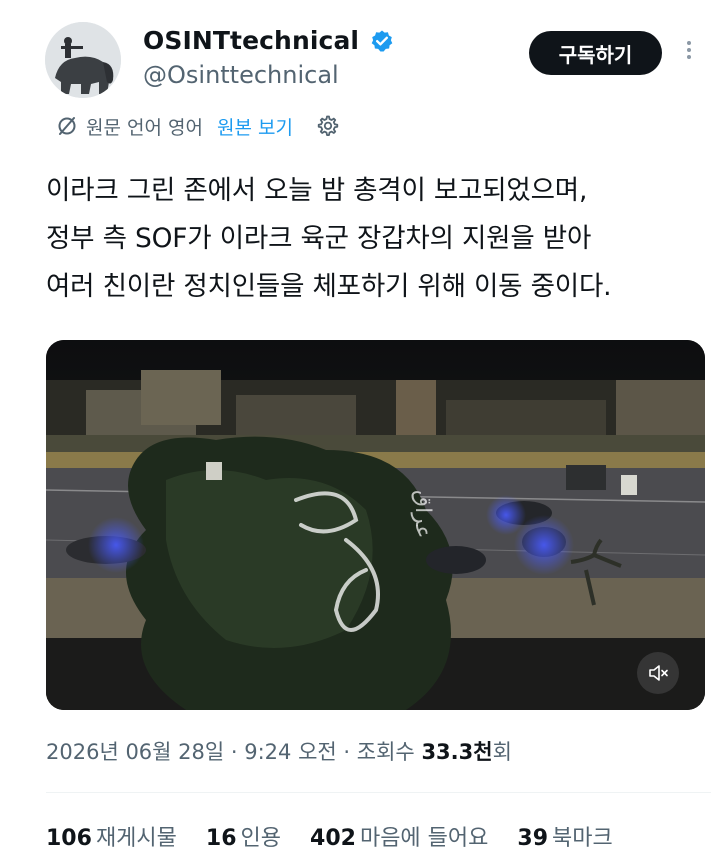 The height and width of the screenshot is (852, 711). Describe the element at coordinates (329, 286) in the screenshot. I see `tweet-line: 여러 친이란 정치인들을 체포하기 위해 이동 중이다.` at that location.